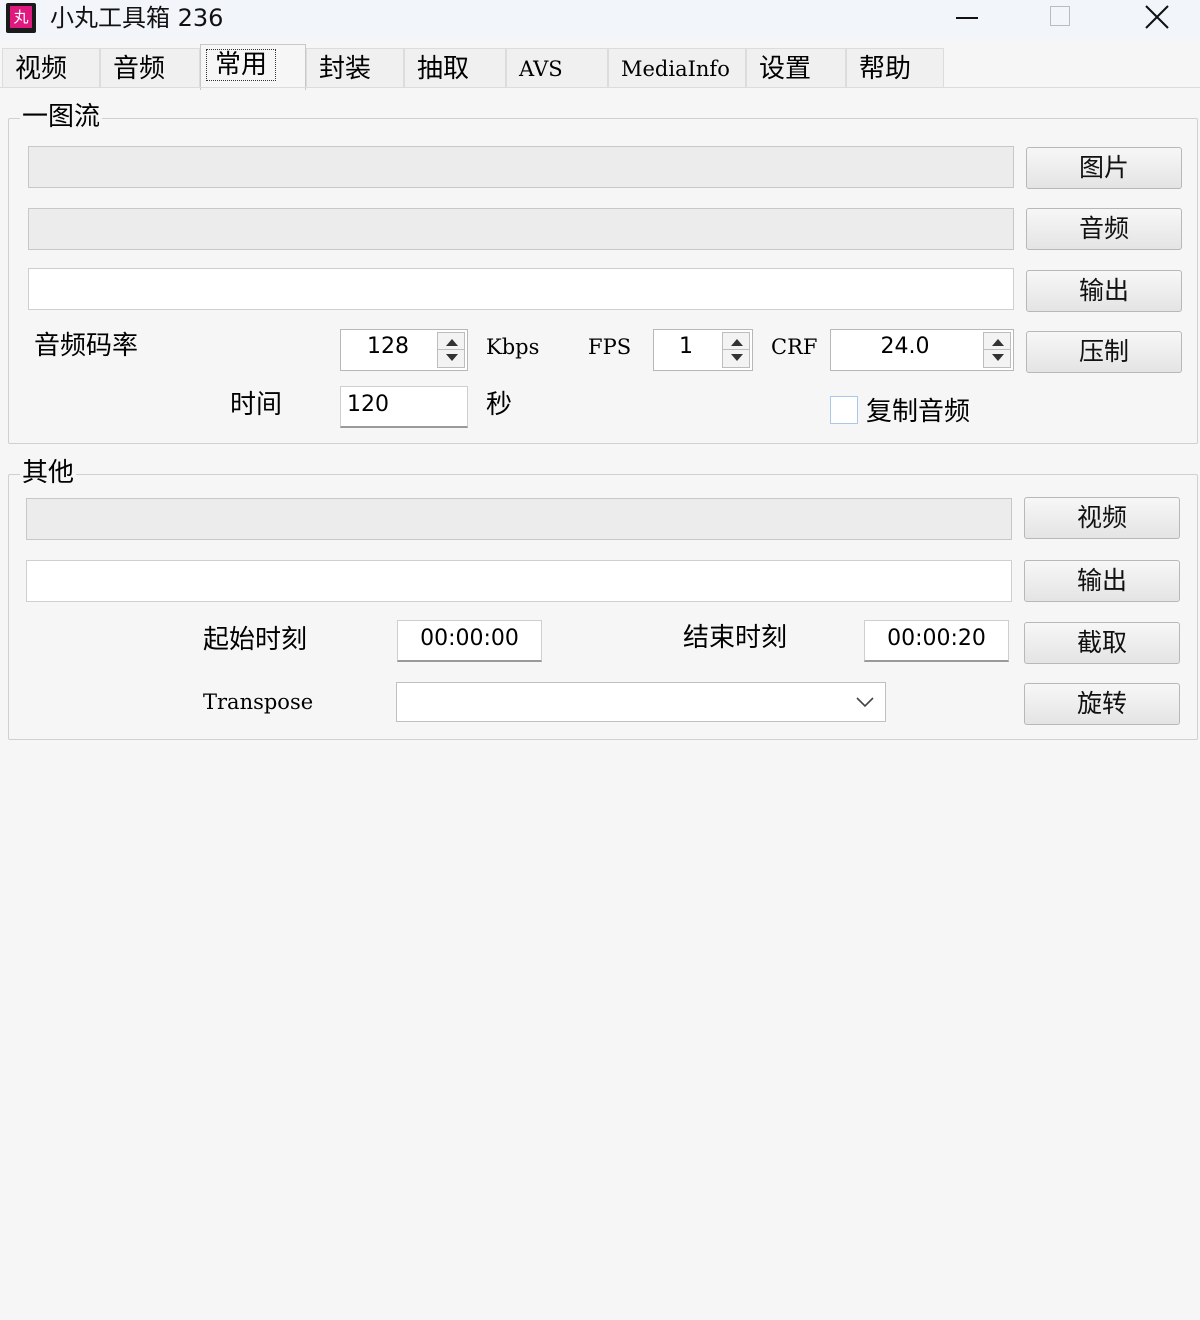 The height and width of the screenshot is (1320, 1200). What do you see at coordinates (519, 519) in the screenshot?
I see `video-path-field` at bounding box center [519, 519].